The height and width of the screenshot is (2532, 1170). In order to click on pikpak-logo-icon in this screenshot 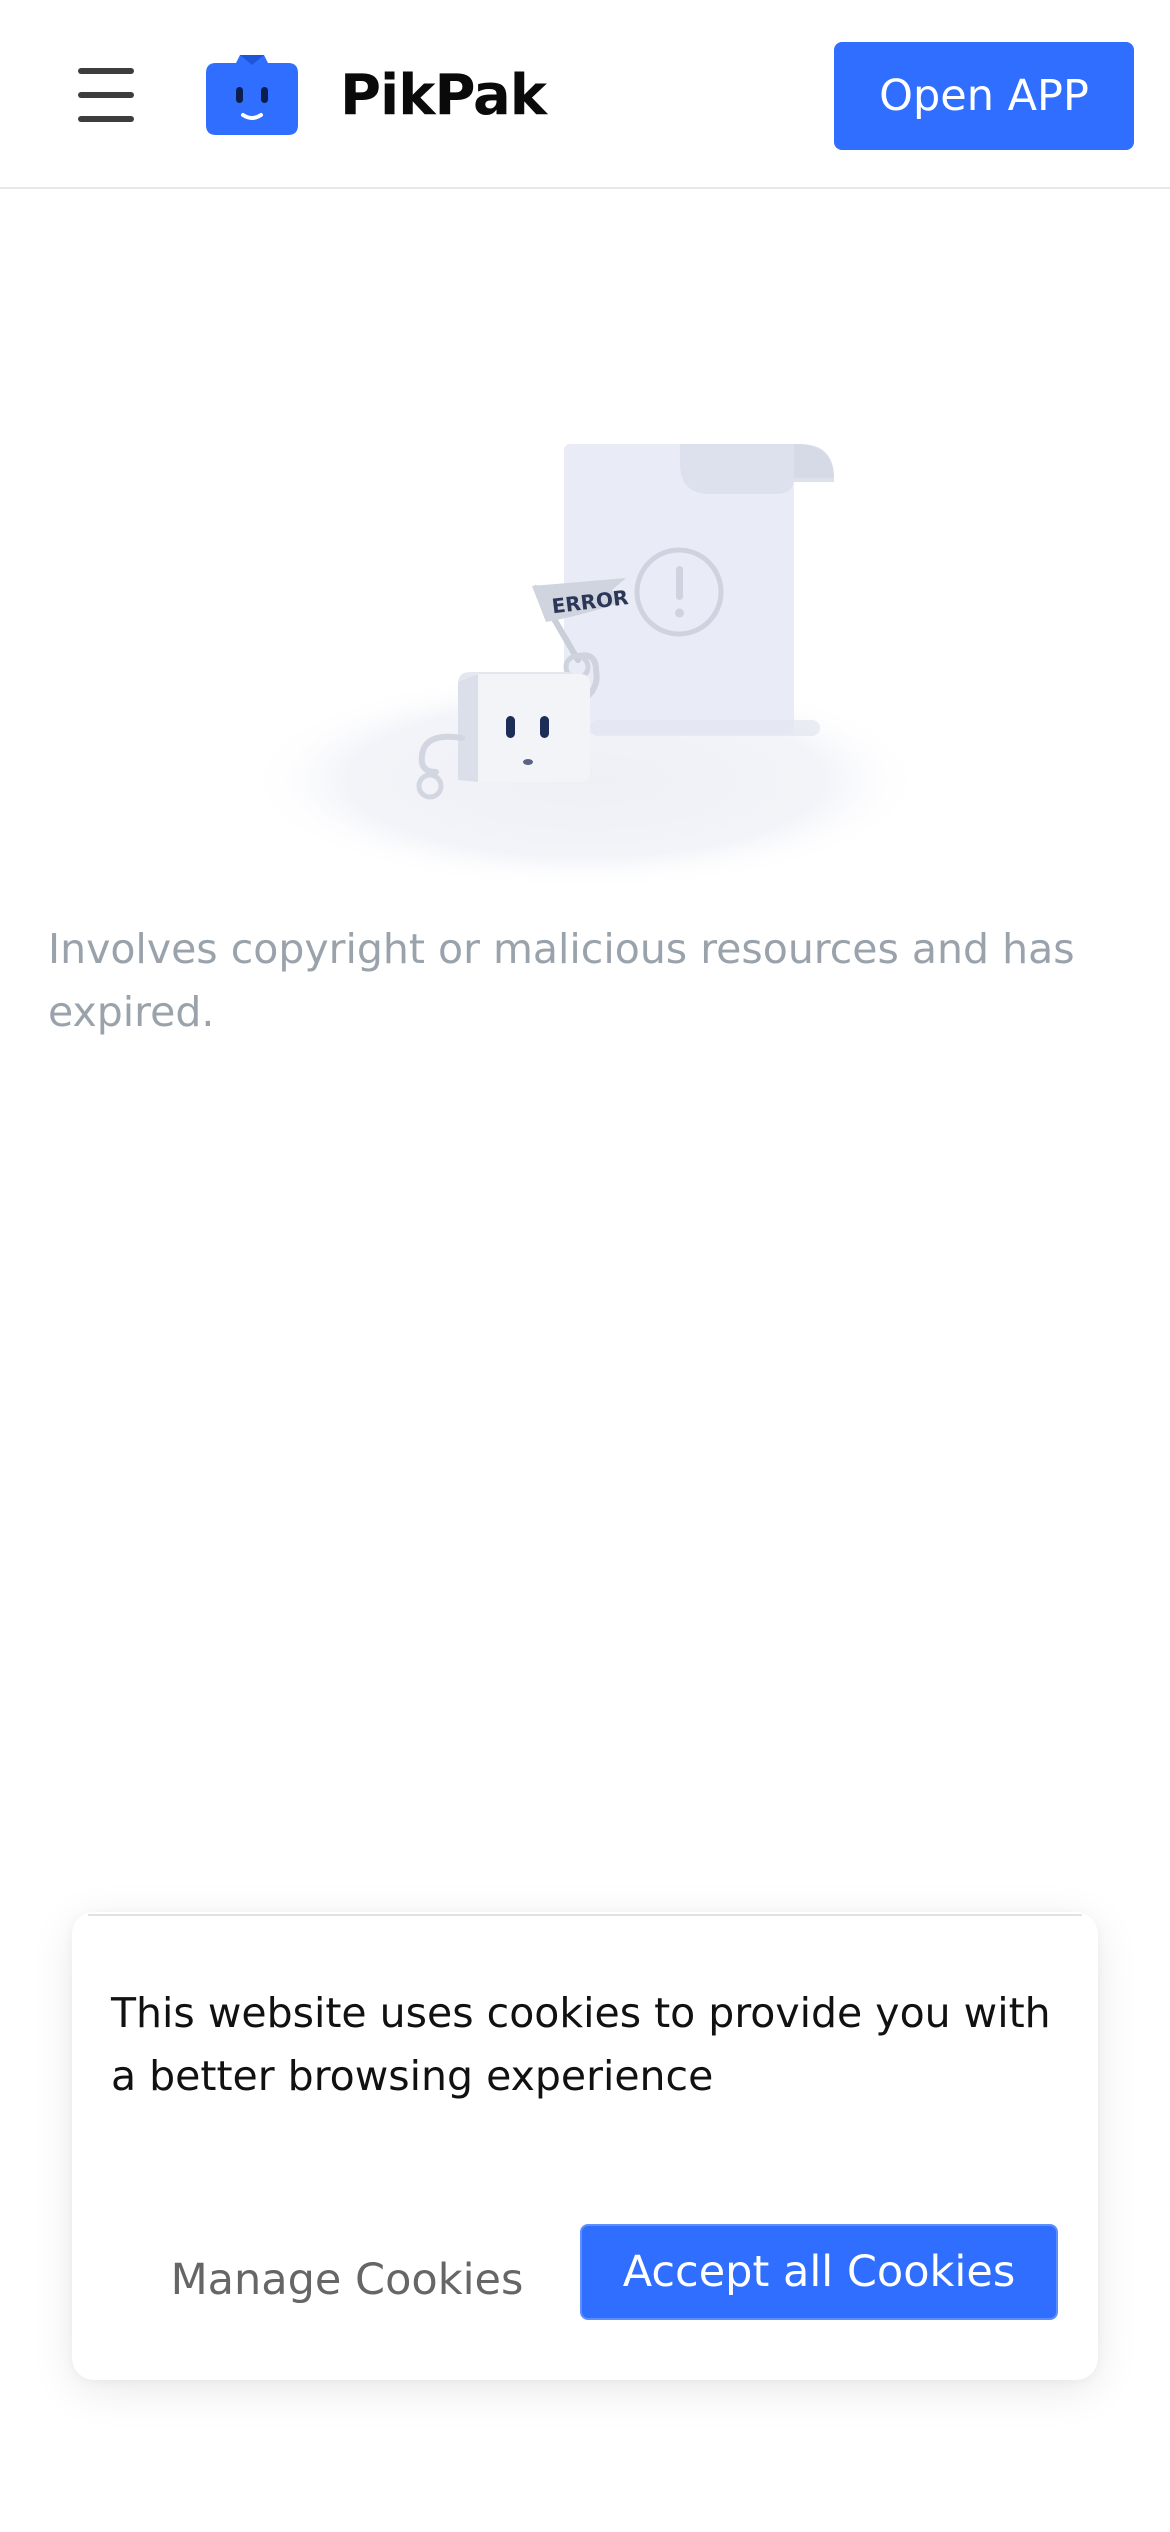, I will do `click(252, 95)`.